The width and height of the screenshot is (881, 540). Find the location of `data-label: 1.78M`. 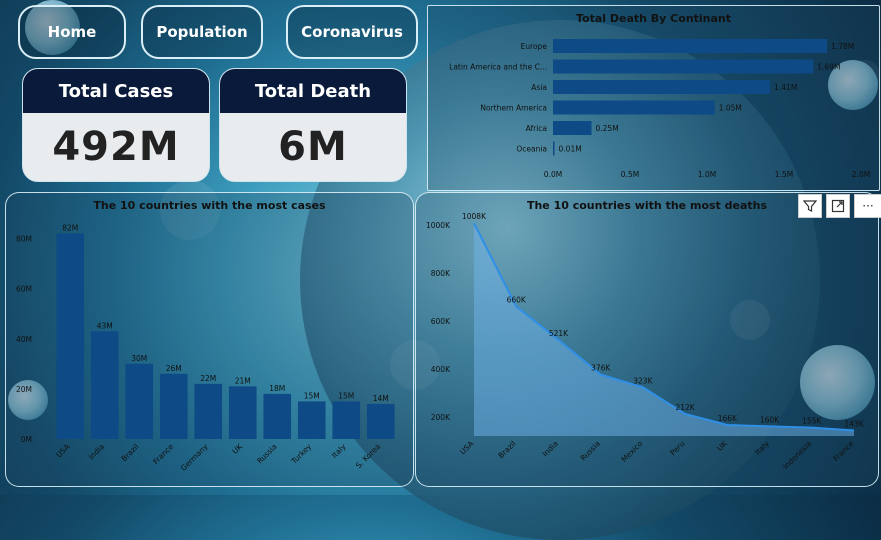

data-label: 1.78M is located at coordinates (842, 46).